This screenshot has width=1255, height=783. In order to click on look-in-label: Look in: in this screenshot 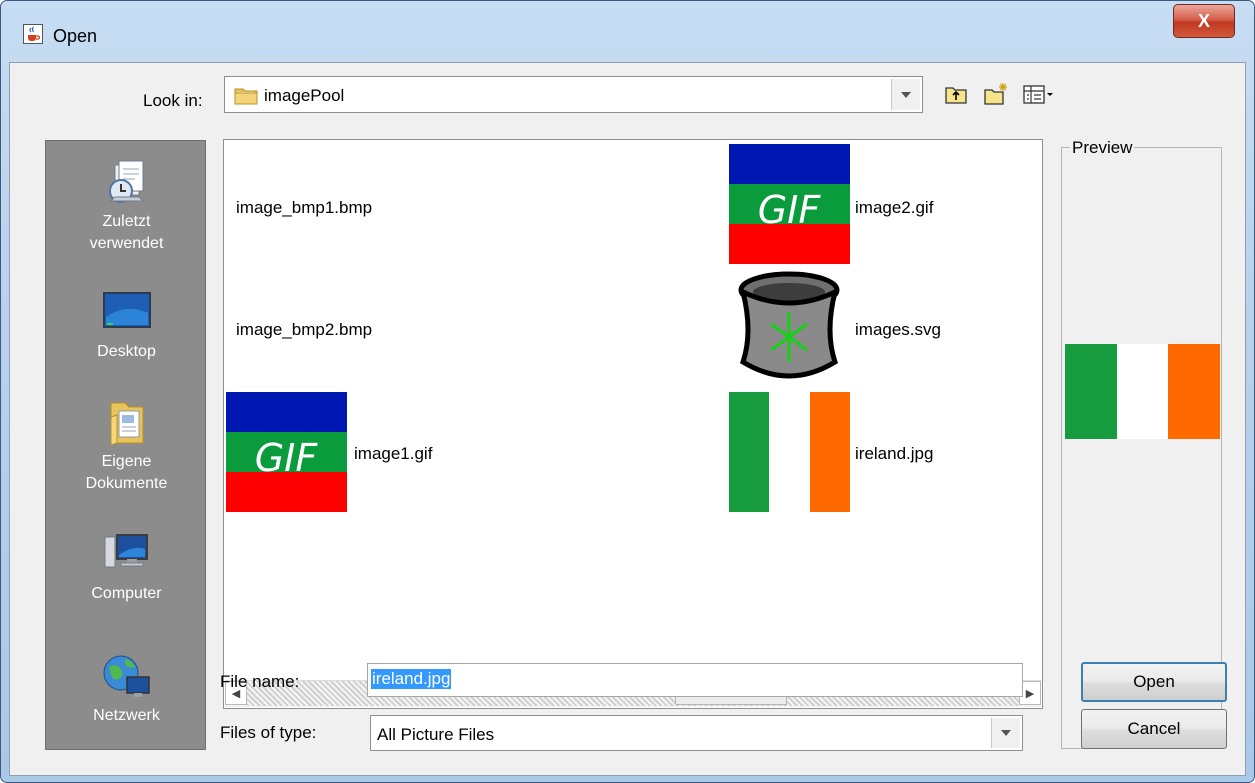, I will do `click(173, 100)`.